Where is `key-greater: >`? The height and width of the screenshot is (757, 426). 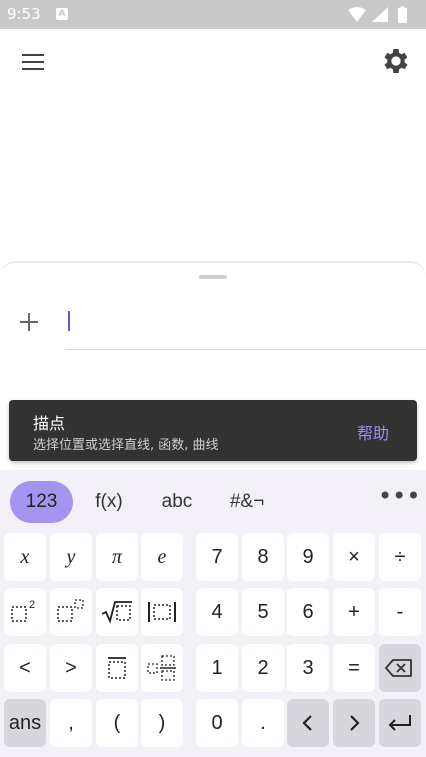 key-greater: > is located at coordinates (71, 668).